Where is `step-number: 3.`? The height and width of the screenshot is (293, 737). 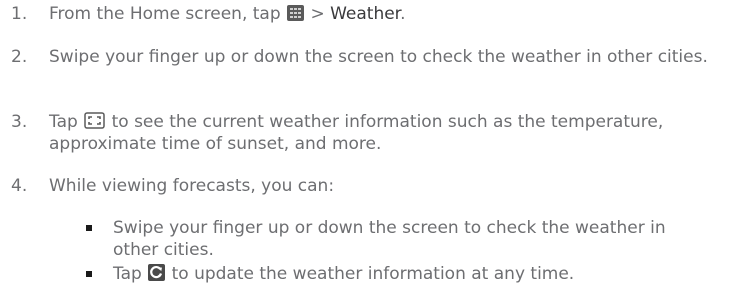 step-number: 3. is located at coordinates (19, 122).